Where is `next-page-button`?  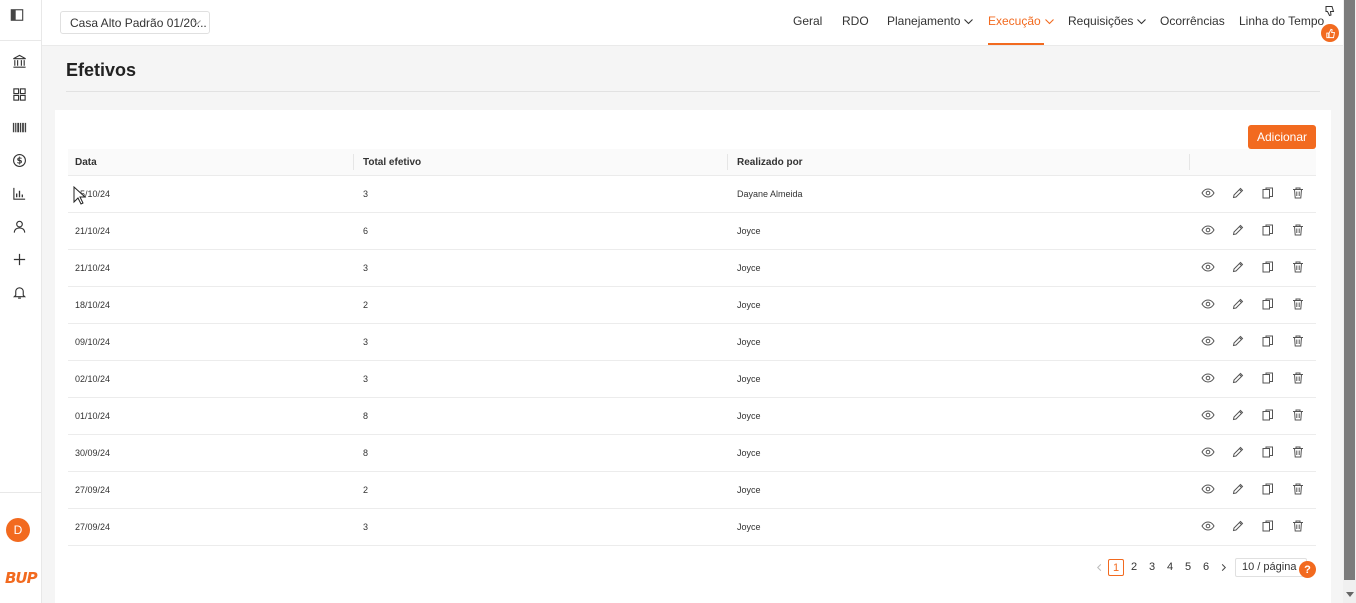
next-page-button is located at coordinates (1223, 567).